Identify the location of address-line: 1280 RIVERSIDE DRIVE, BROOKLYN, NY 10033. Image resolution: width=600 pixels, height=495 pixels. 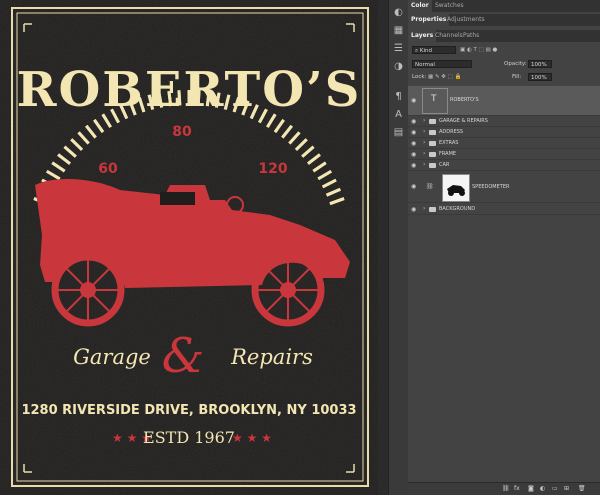
(188, 410).